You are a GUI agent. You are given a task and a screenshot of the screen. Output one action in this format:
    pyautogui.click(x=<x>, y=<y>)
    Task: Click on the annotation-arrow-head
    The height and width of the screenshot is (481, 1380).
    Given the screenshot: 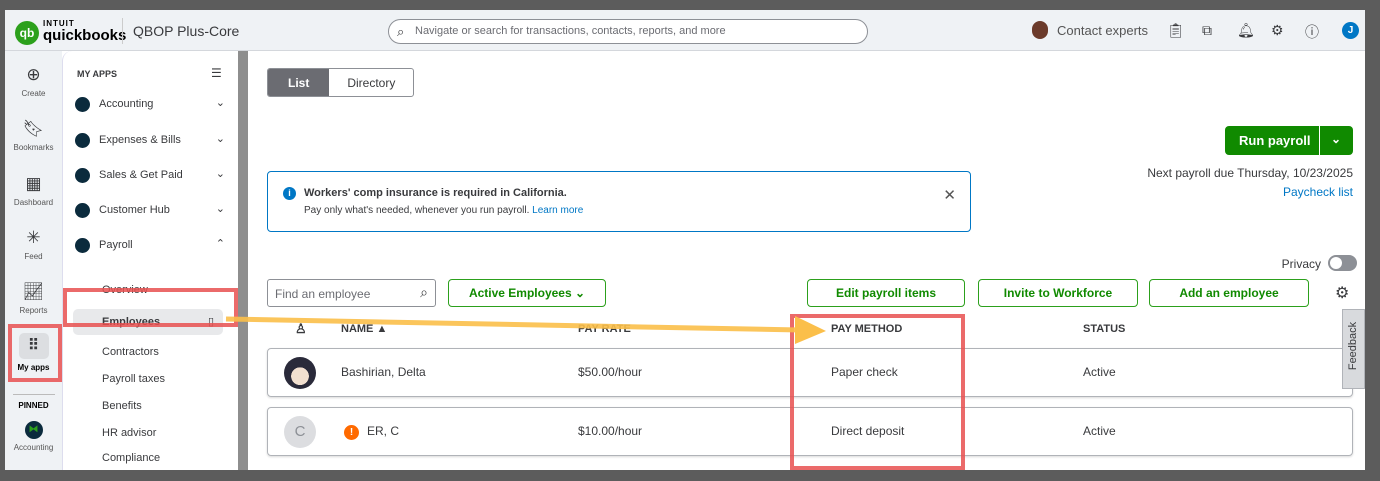 What is the action you would take?
    pyautogui.click(x=810, y=330)
    